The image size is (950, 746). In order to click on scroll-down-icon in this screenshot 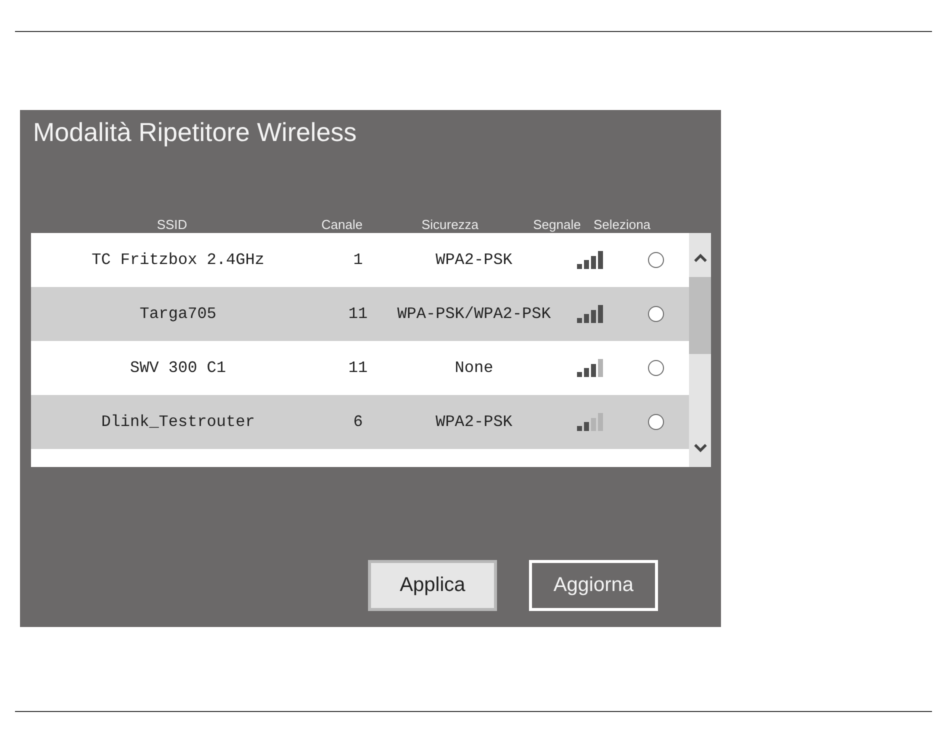, I will do `click(700, 448)`.